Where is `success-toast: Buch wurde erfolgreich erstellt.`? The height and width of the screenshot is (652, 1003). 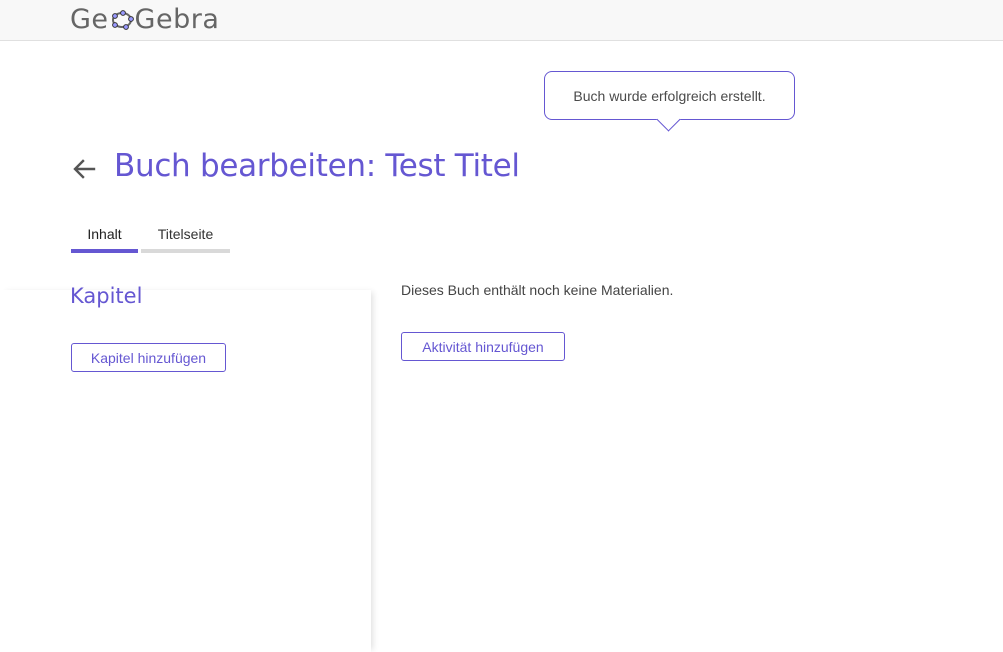
success-toast: Buch wurde erfolgreich erstellt. is located at coordinates (669, 101).